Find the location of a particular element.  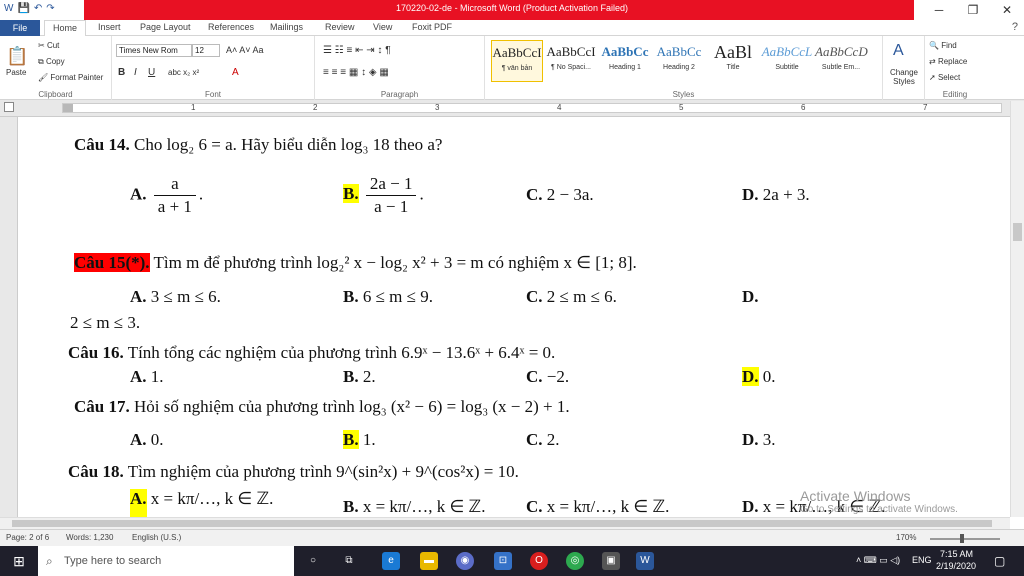

zoom-level: 170% is located at coordinates (906, 537).